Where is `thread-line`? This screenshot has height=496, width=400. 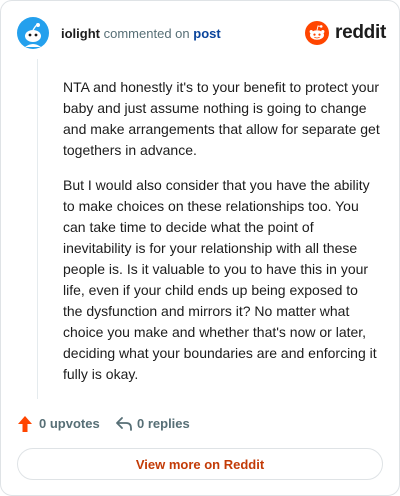 thread-line is located at coordinates (37, 229).